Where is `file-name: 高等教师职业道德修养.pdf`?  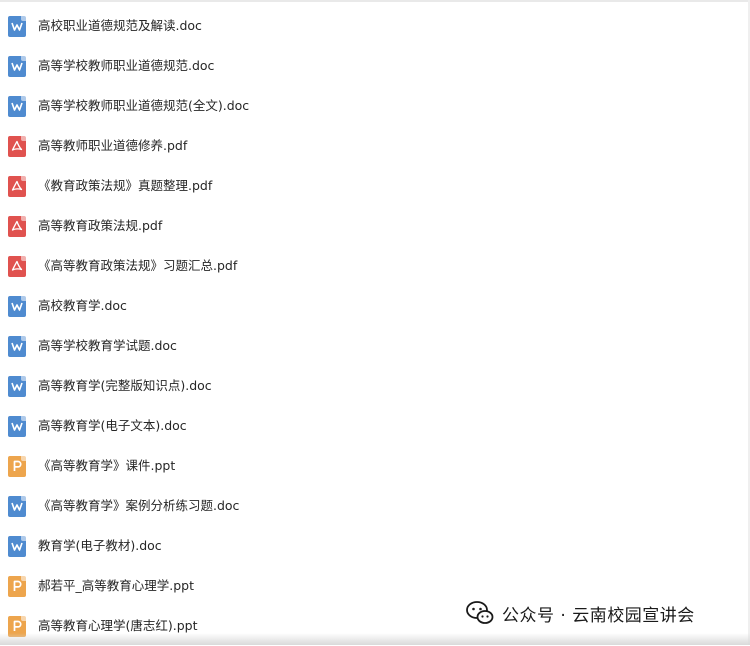
file-name: 高等教师职业道德修养.pdf is located at coordinates (113, 145).